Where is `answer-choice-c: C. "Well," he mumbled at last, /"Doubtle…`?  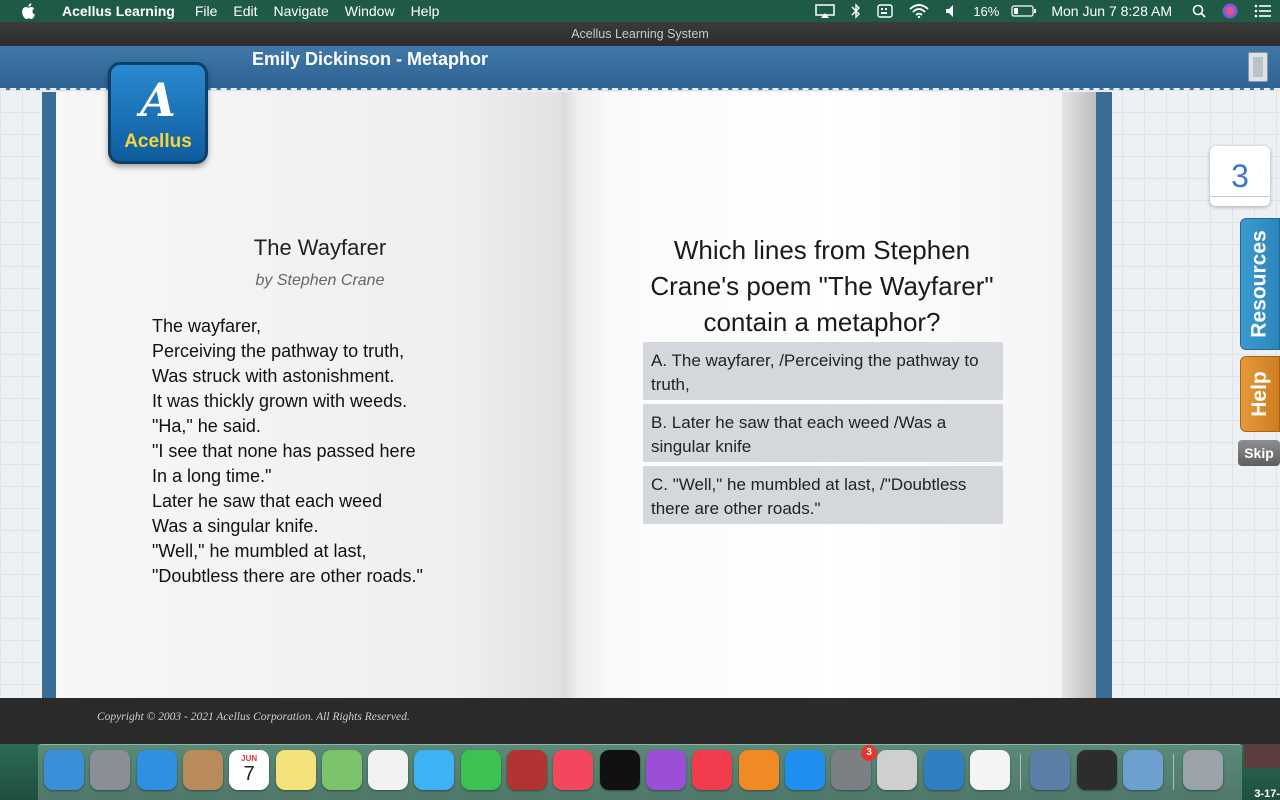 answer-choice-c: C. "Well," he mumbled at last, /"Doubtle… is located at coordinates (823, 495).